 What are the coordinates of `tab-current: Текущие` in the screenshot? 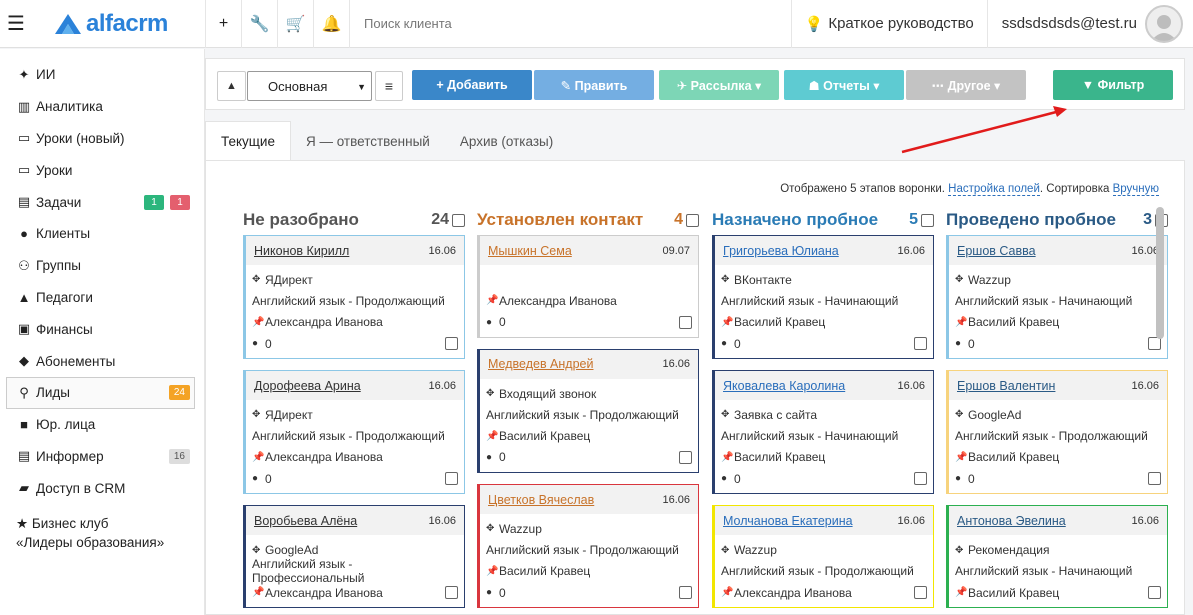 It's located at (248, 141).